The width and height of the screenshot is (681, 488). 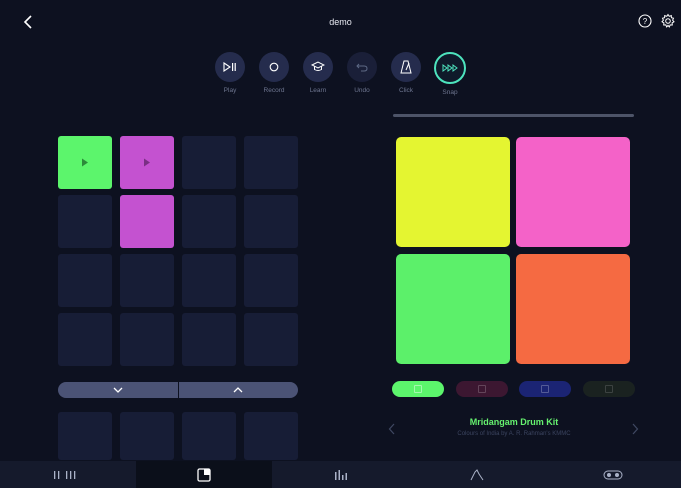 What do you see at coordinates (340, 77) in the screenshot?
I see `transport-controls: Play Record Learn Undo Click Snap` at bounding box center [340, 77].